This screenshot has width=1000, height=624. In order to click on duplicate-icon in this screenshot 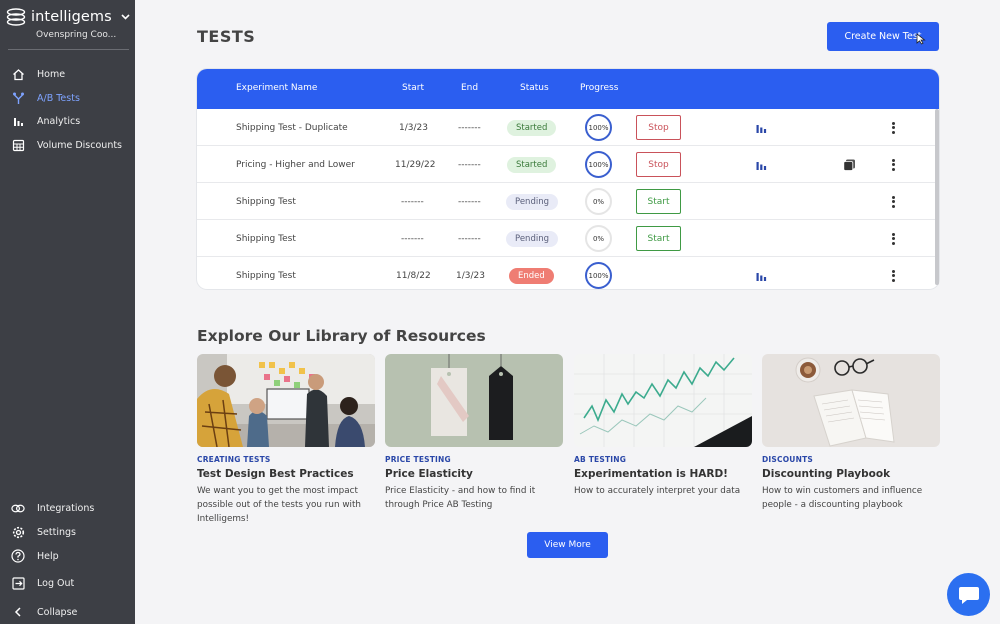, I will do `click(849, 165)`.